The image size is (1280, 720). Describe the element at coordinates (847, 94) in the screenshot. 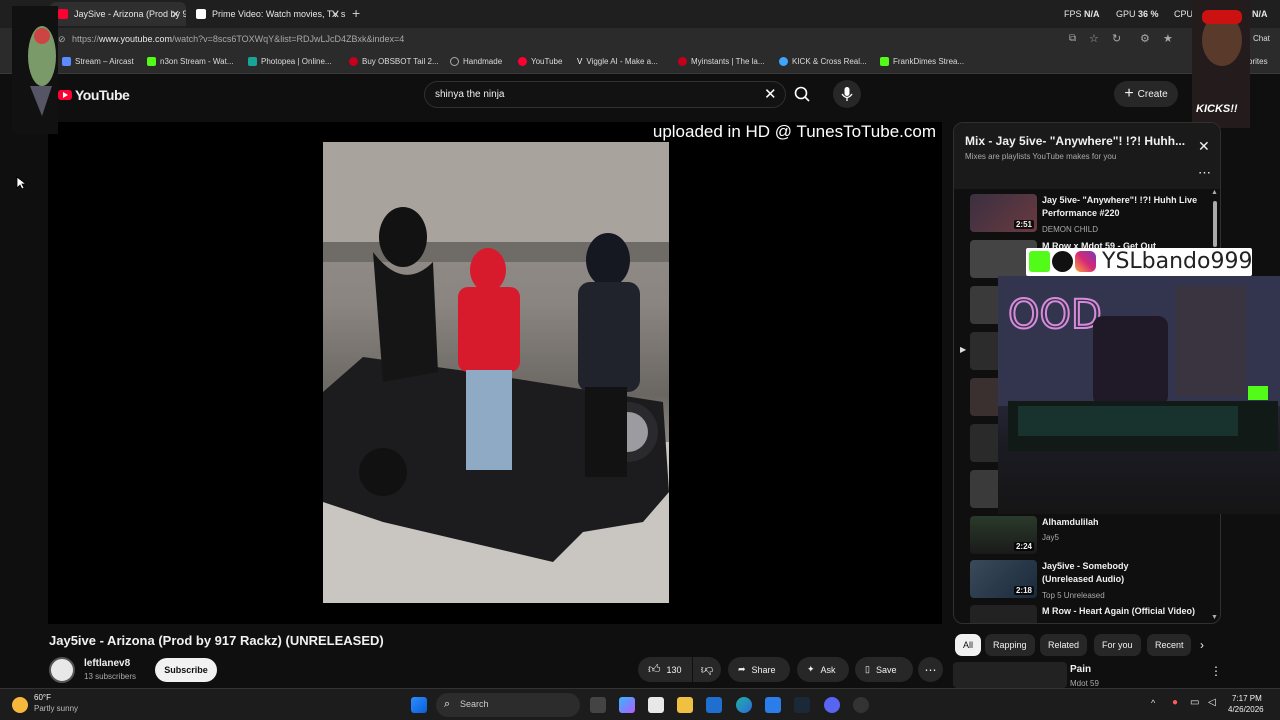

I see `voice-search-button` at that location.